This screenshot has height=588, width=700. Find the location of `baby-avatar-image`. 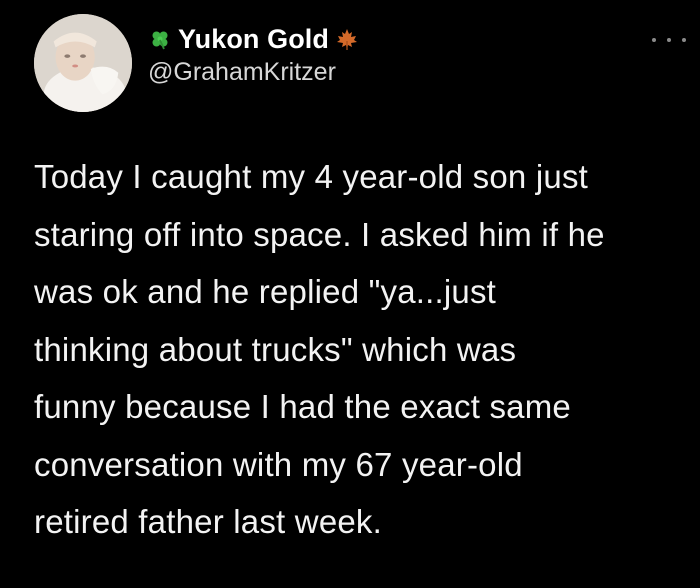

baby-avatar-image is located at coordinates (83, 63).